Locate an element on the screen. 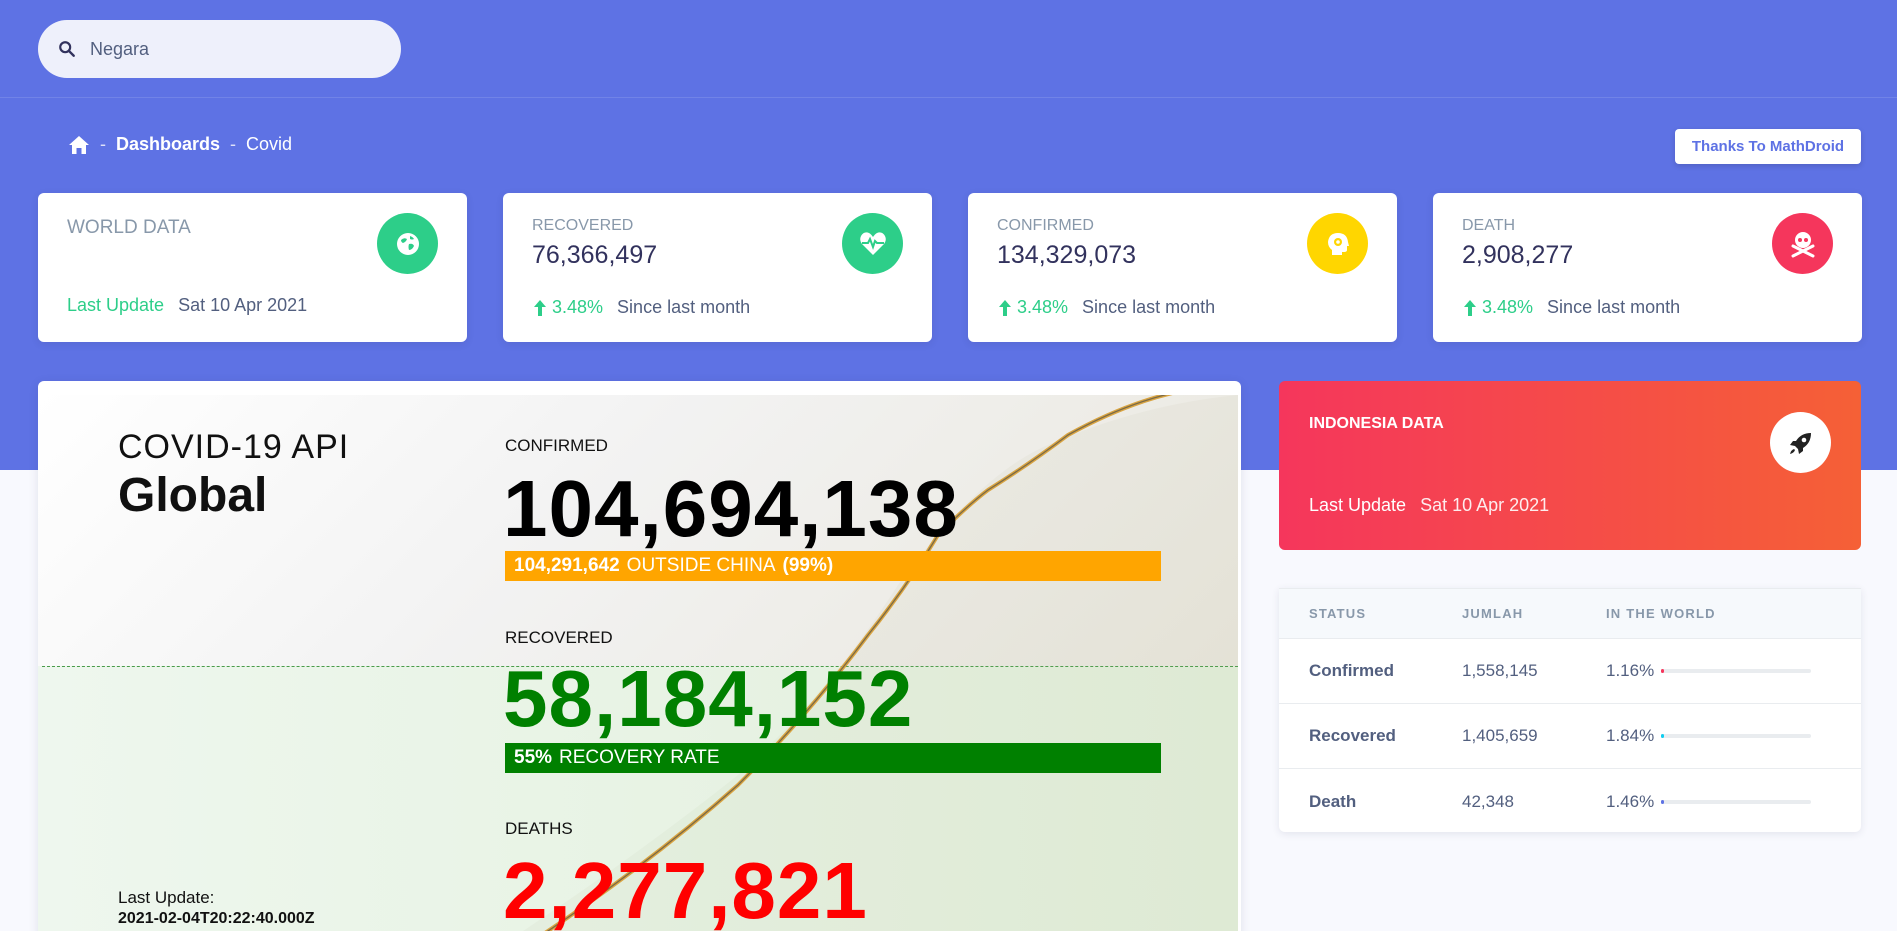 This screenshot has width=1897, height=931. heartbeat-icon is located at coordinates (872, 243).